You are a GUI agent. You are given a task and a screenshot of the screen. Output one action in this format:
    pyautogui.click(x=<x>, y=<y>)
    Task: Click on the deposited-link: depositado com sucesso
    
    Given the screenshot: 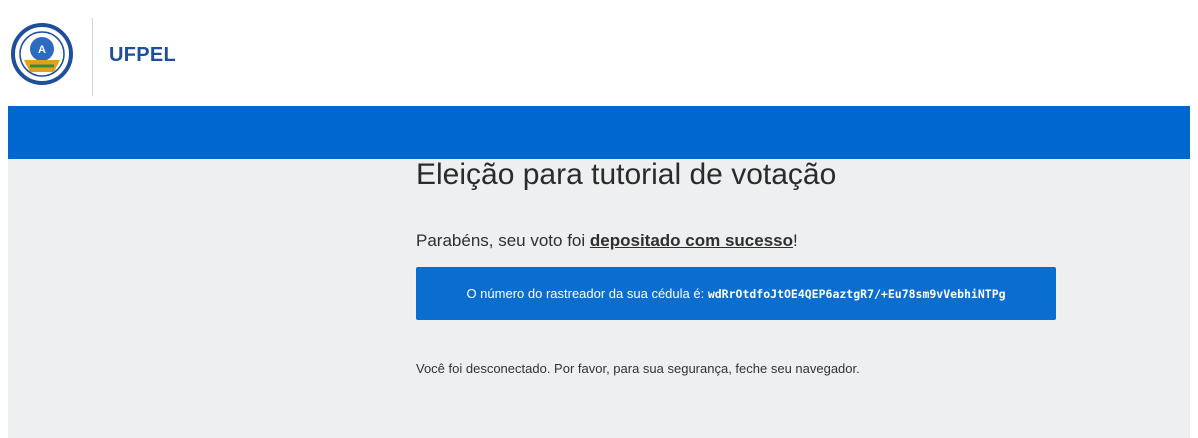 What is the action you would take?
    pyautogui.click(x=691, y=240)
    